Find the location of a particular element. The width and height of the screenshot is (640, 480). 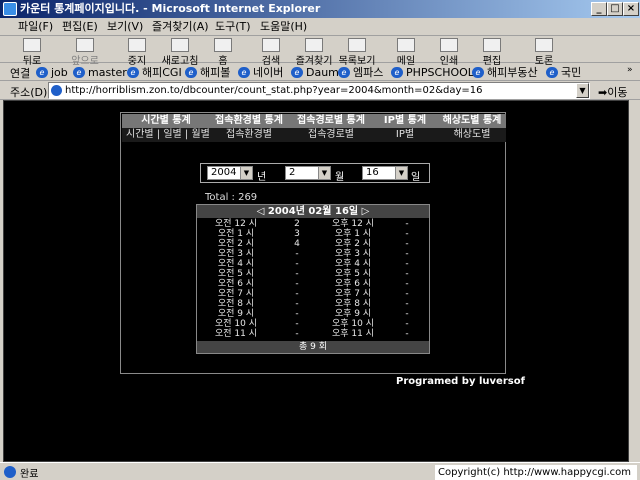

menu-file: 파일(F) is located at coordinates (35, 27).